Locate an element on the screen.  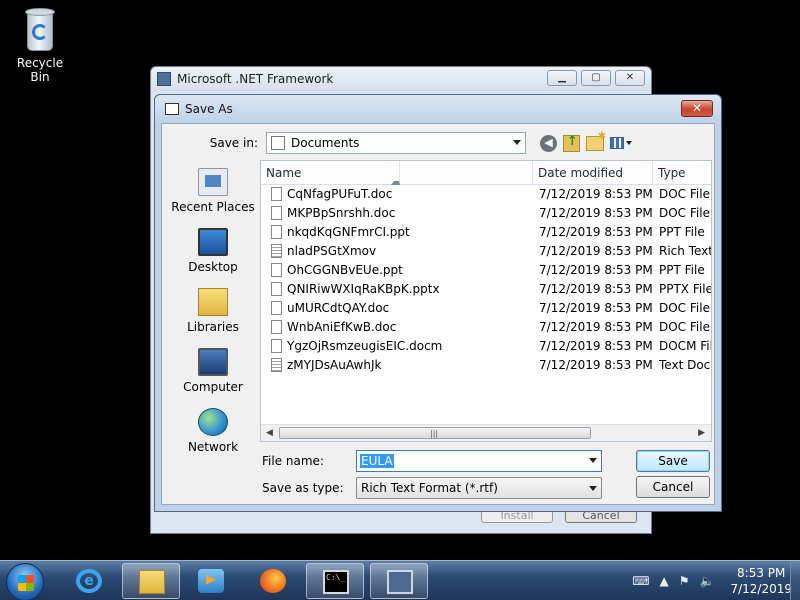
maximize-button: ▢ is located at coordinates (596, 78).